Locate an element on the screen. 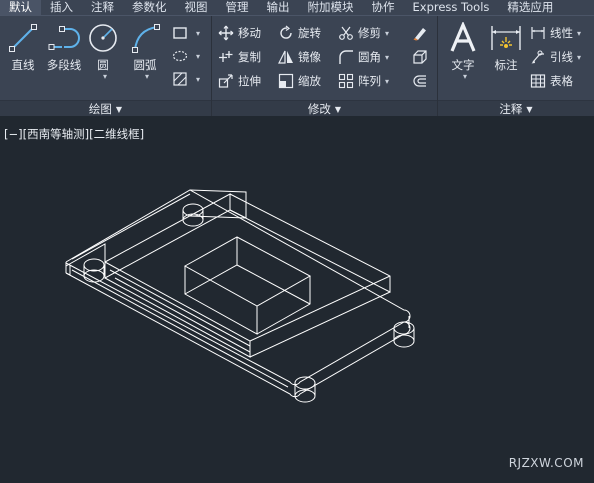 The image size is (594, 483). line-tool: 直线 is located at coordinates (23, 47).